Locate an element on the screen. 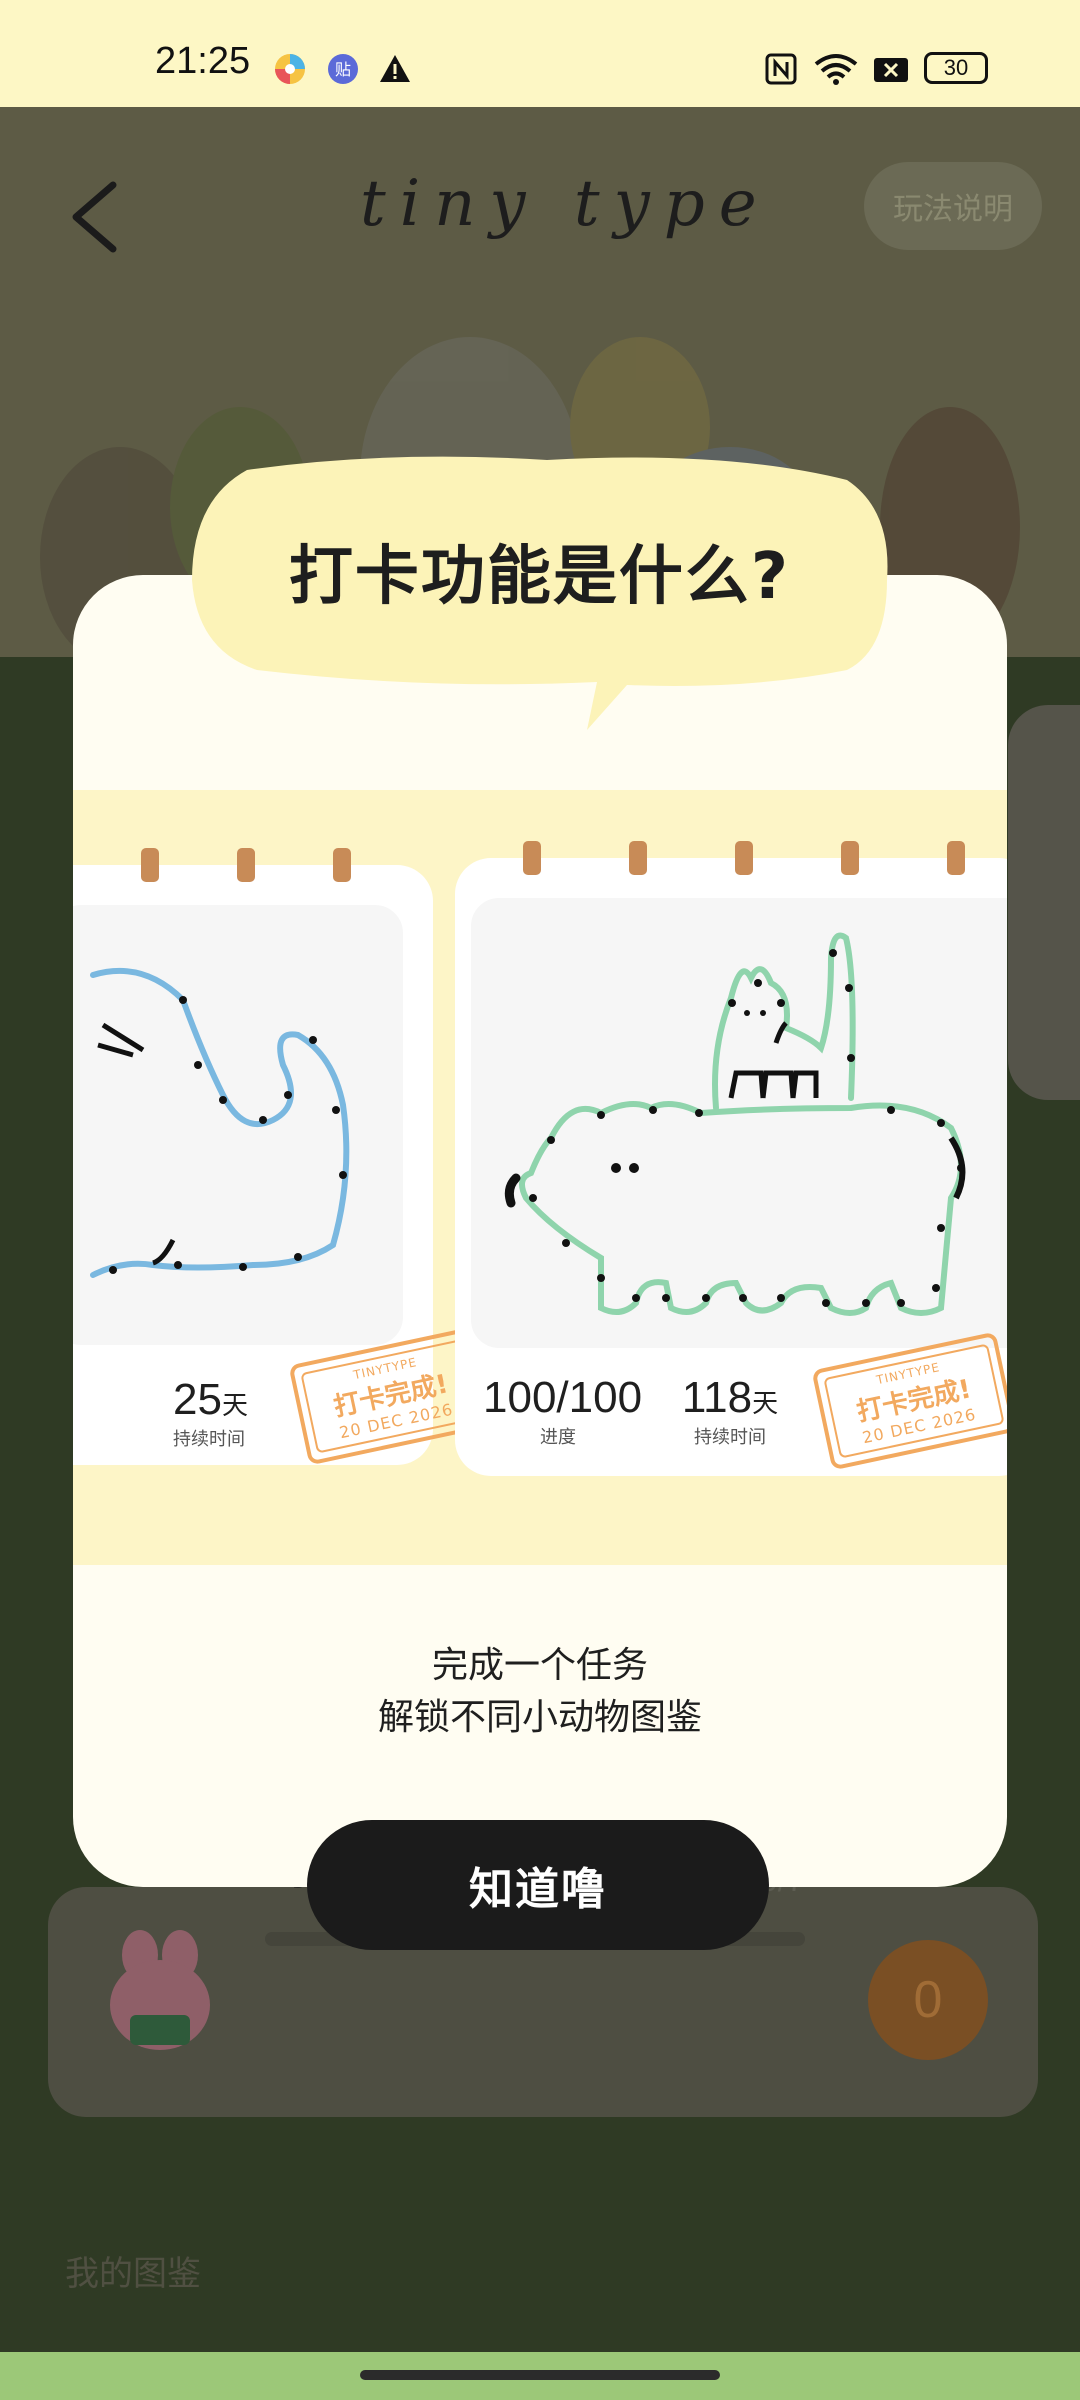 This screenshot has height=2400, width=1080. seal-drawing is located at coordinates (220, 1122).